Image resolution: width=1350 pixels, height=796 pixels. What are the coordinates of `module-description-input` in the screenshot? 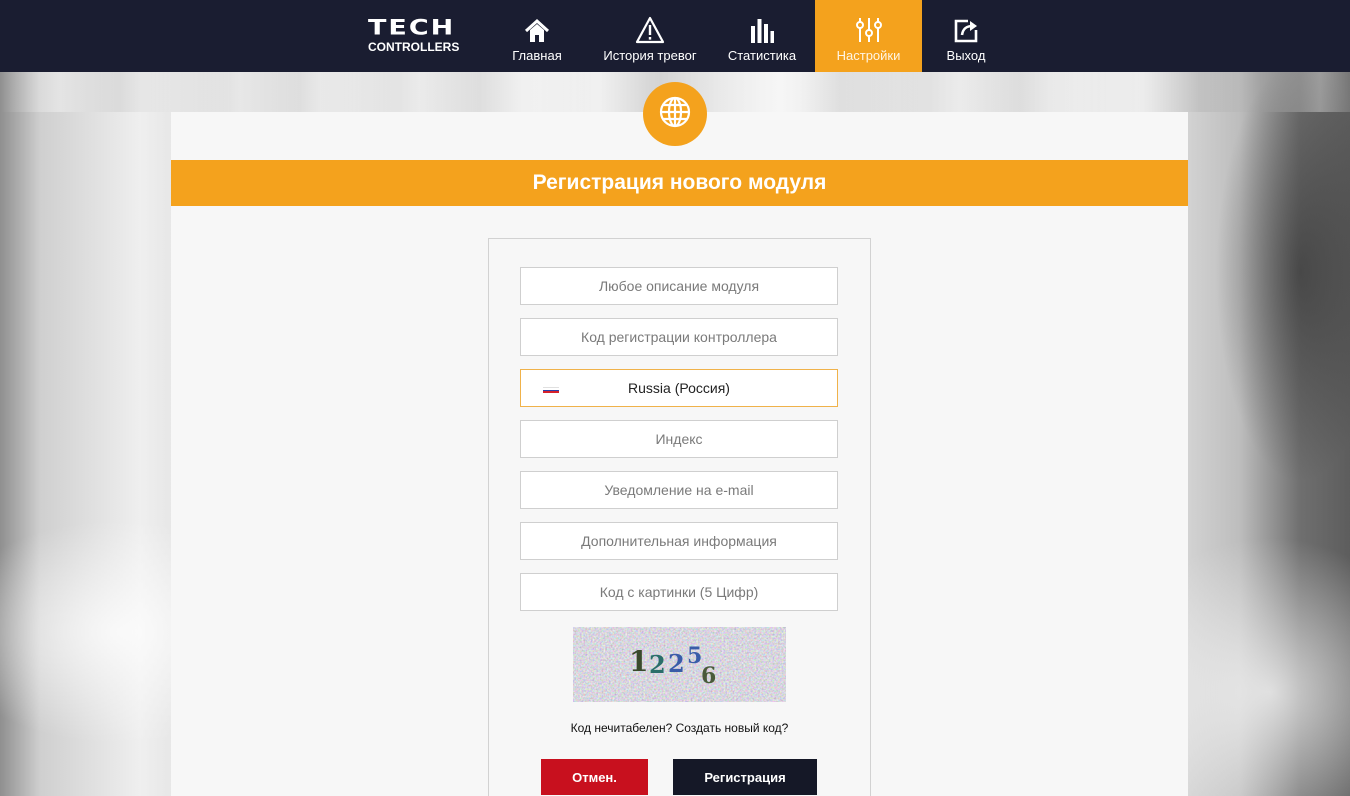 It's located at (679, 286).